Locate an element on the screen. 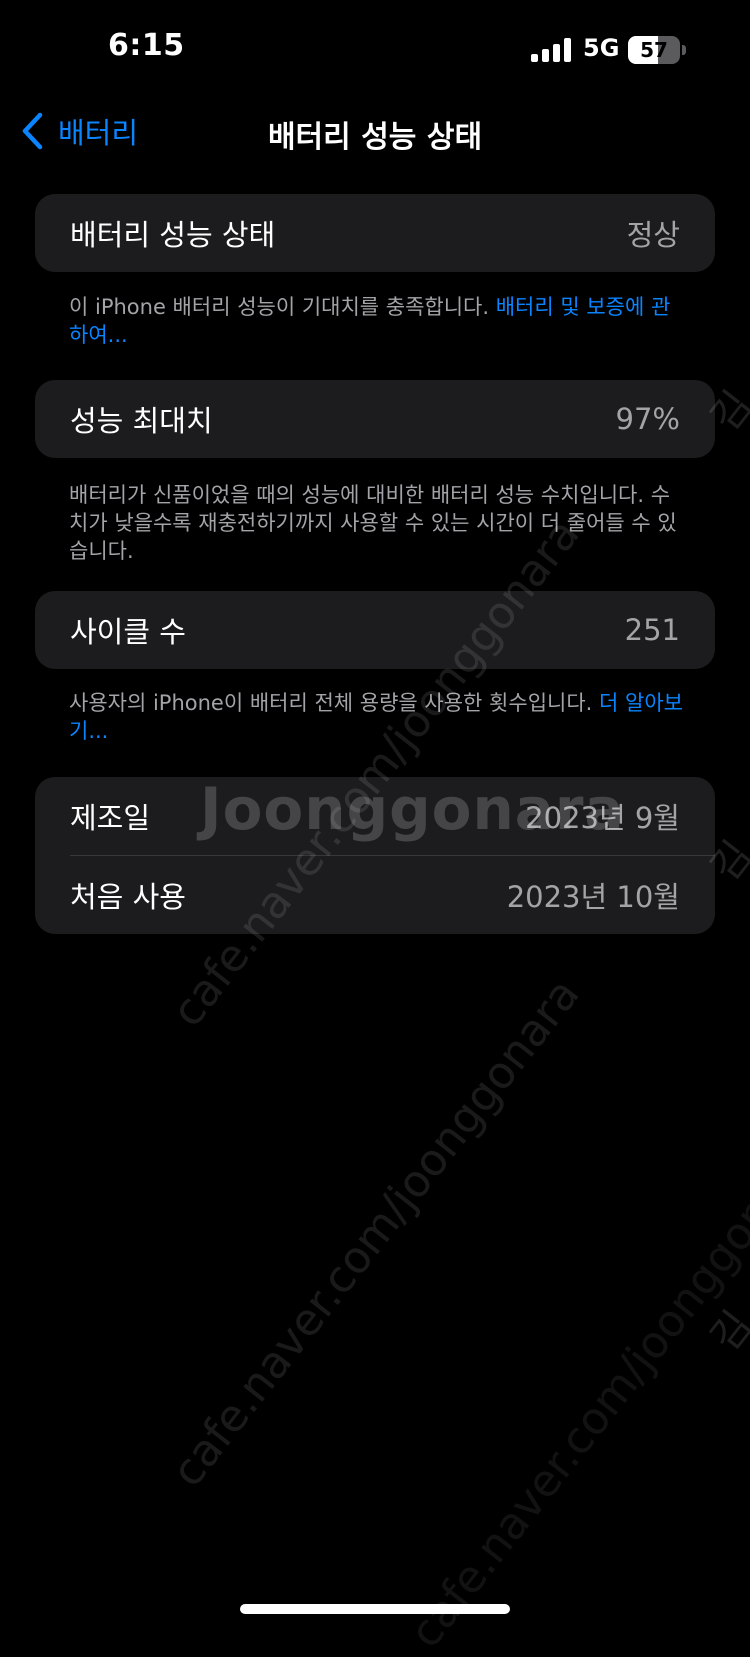 The height and width of the screenshot is (1657, 750). cycle-count-row: 사이클 수 251 is located at coordinates (375, 630).